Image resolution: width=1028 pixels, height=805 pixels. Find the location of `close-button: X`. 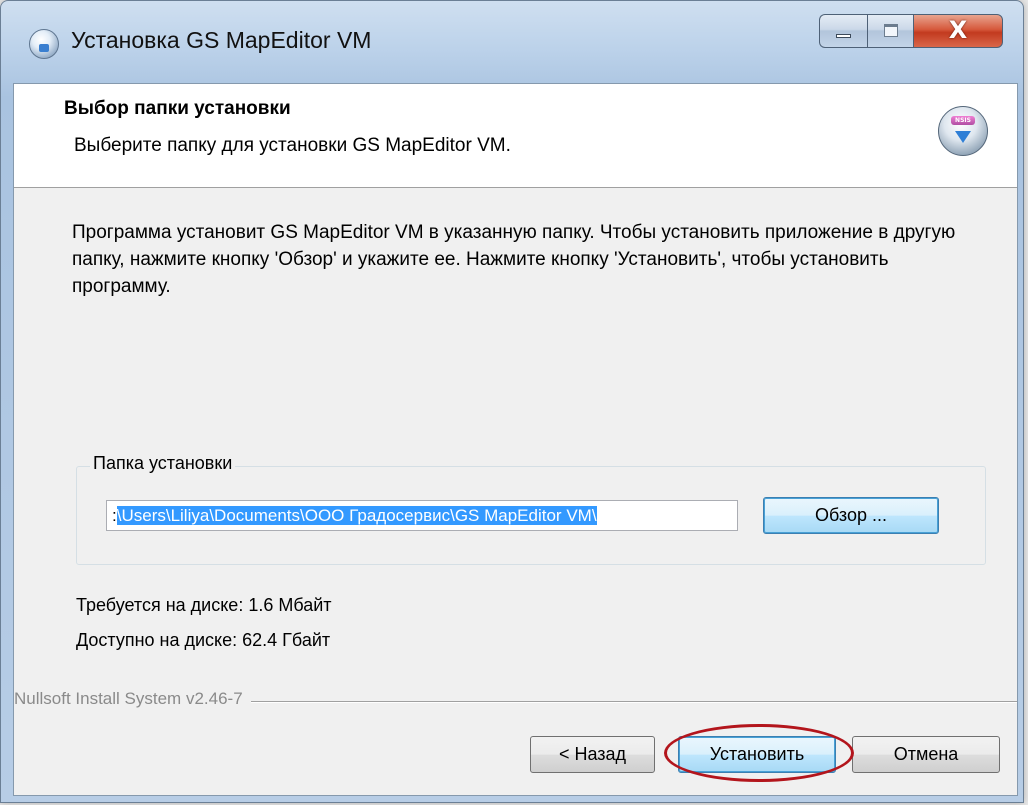

close-button: X is located at coordinates (958, 31).